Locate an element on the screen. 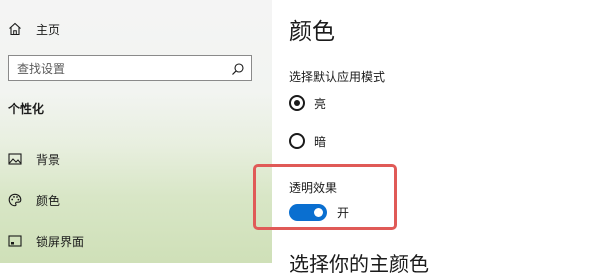 This screenshot has height=277, width=600. sidebar-item-colors: 颜色 is located at coordinates (136, 200).